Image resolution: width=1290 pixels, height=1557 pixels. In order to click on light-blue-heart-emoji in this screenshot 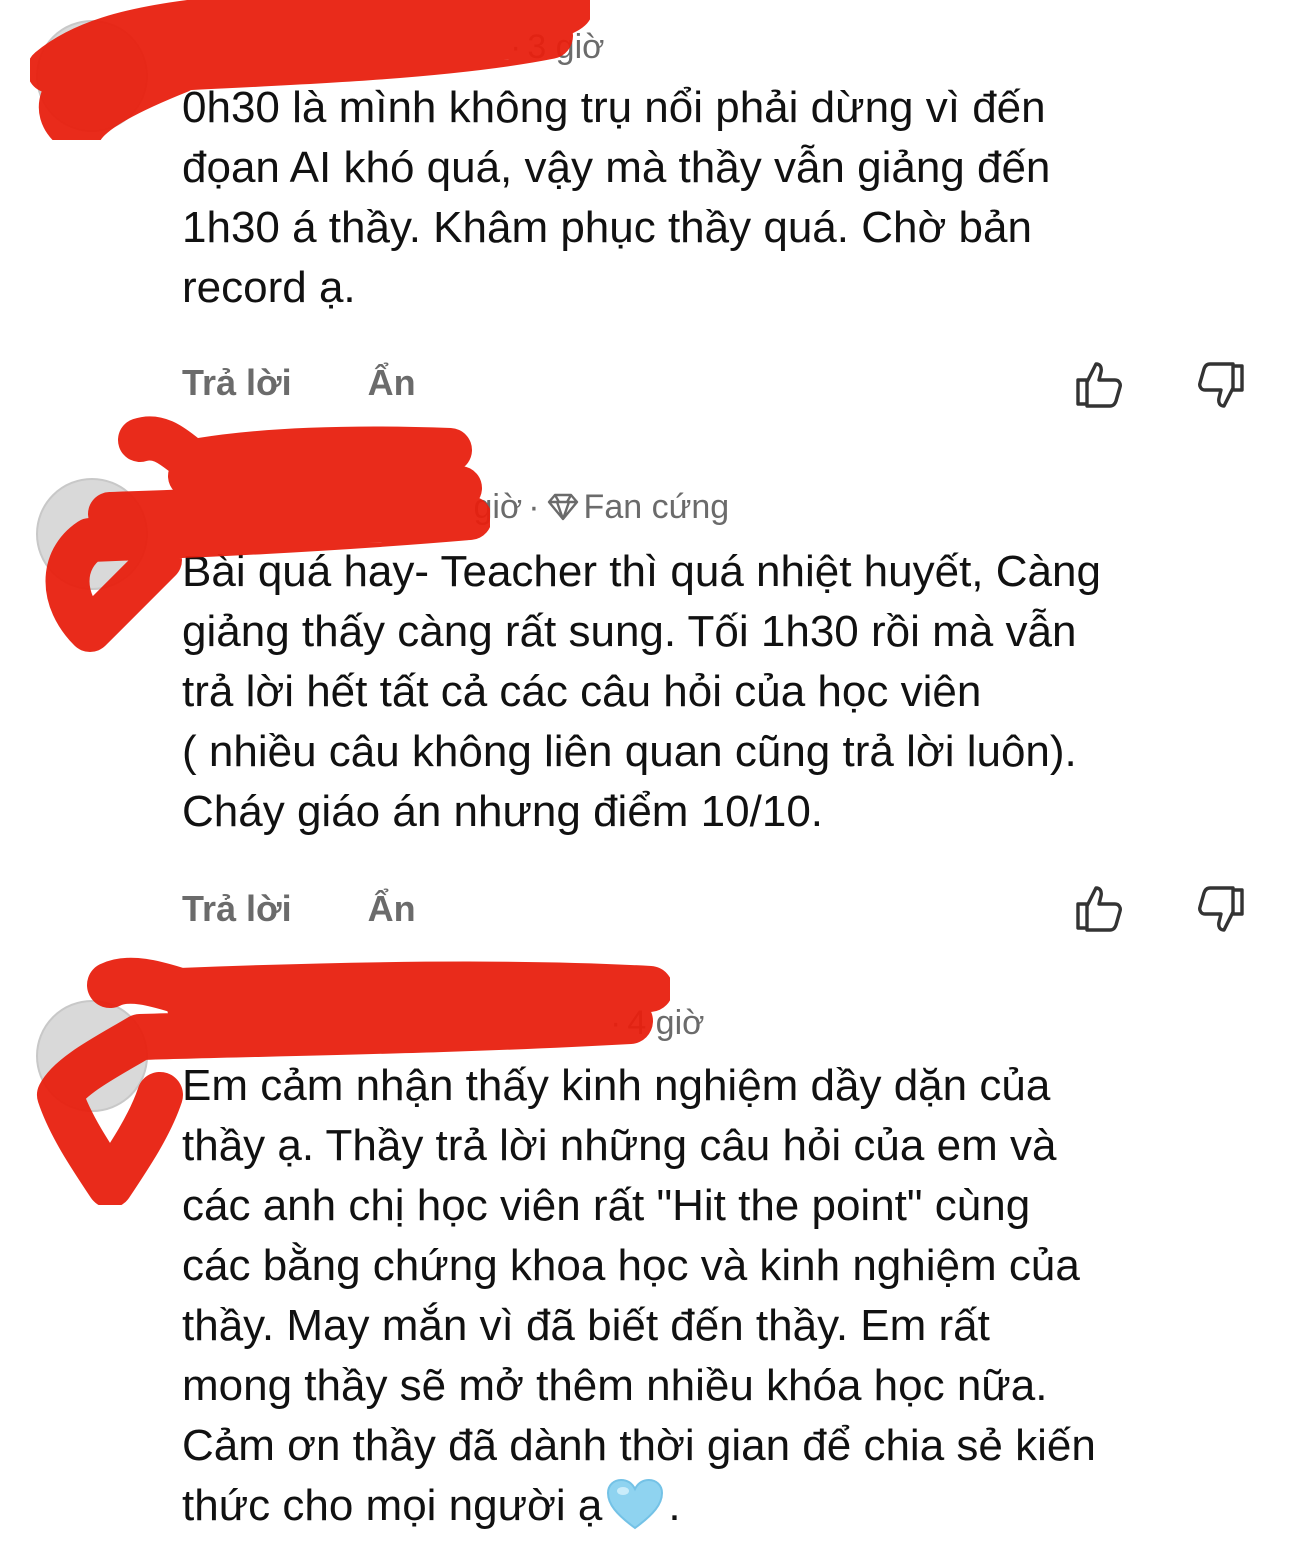, I will do `click(635, 1504)`.